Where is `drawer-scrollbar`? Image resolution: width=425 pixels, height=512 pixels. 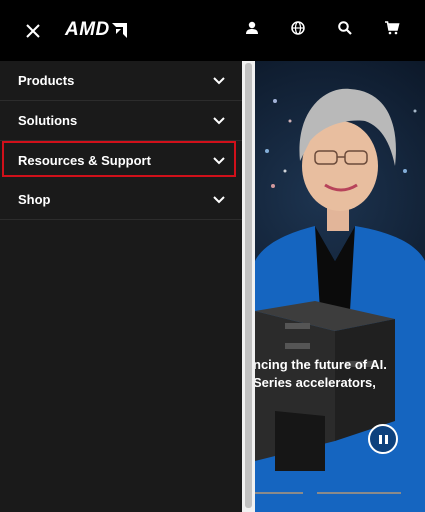 drawer-scrollbar is located at coordinates (248, 286).